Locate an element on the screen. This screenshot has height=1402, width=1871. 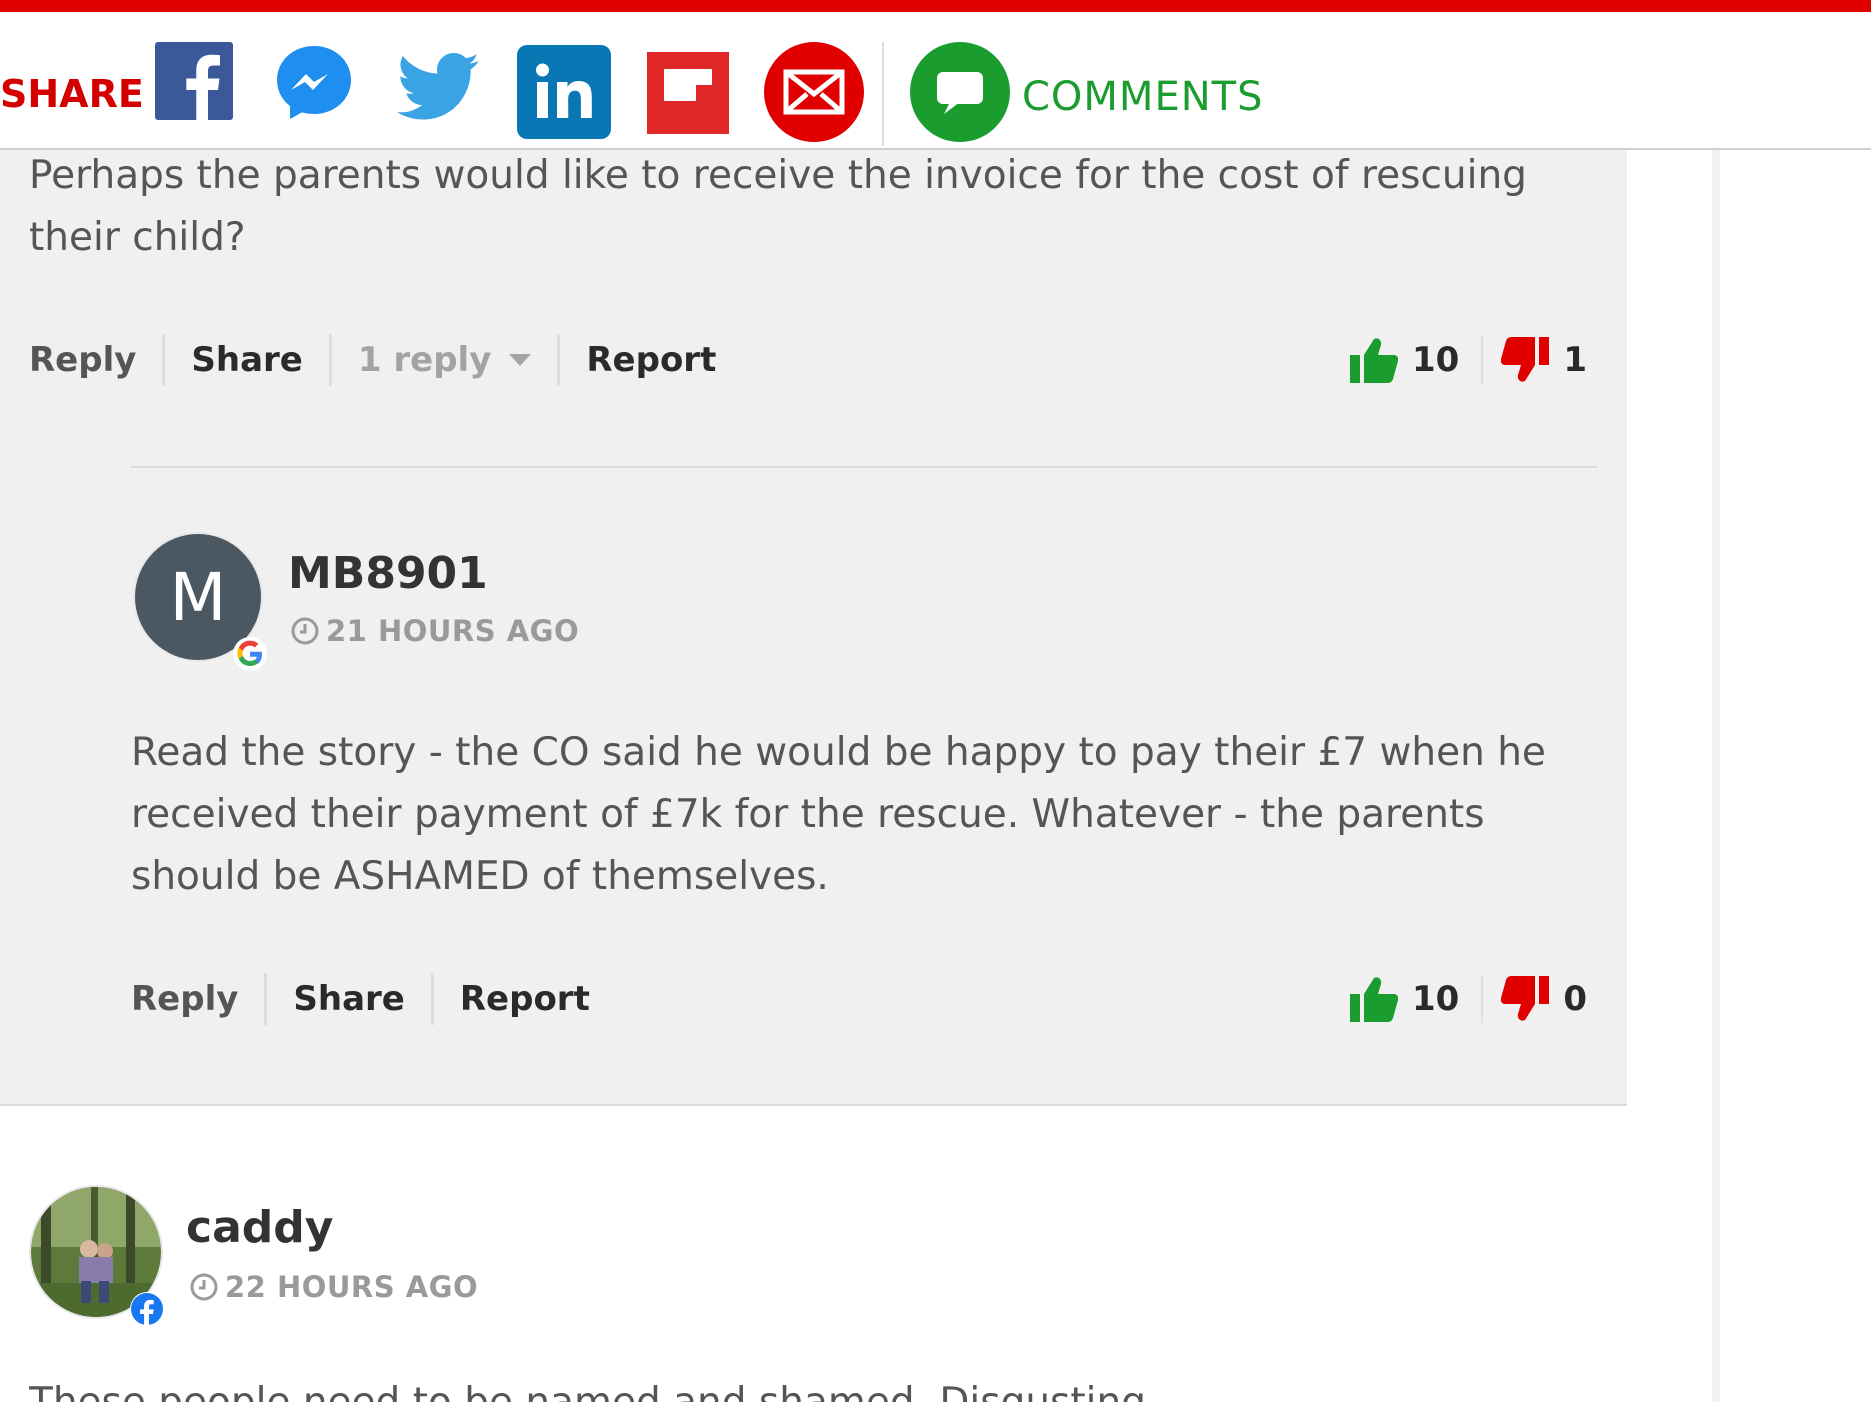
timestamp-text: 22 HOURS AGO is located at coordinates (352, 1287).